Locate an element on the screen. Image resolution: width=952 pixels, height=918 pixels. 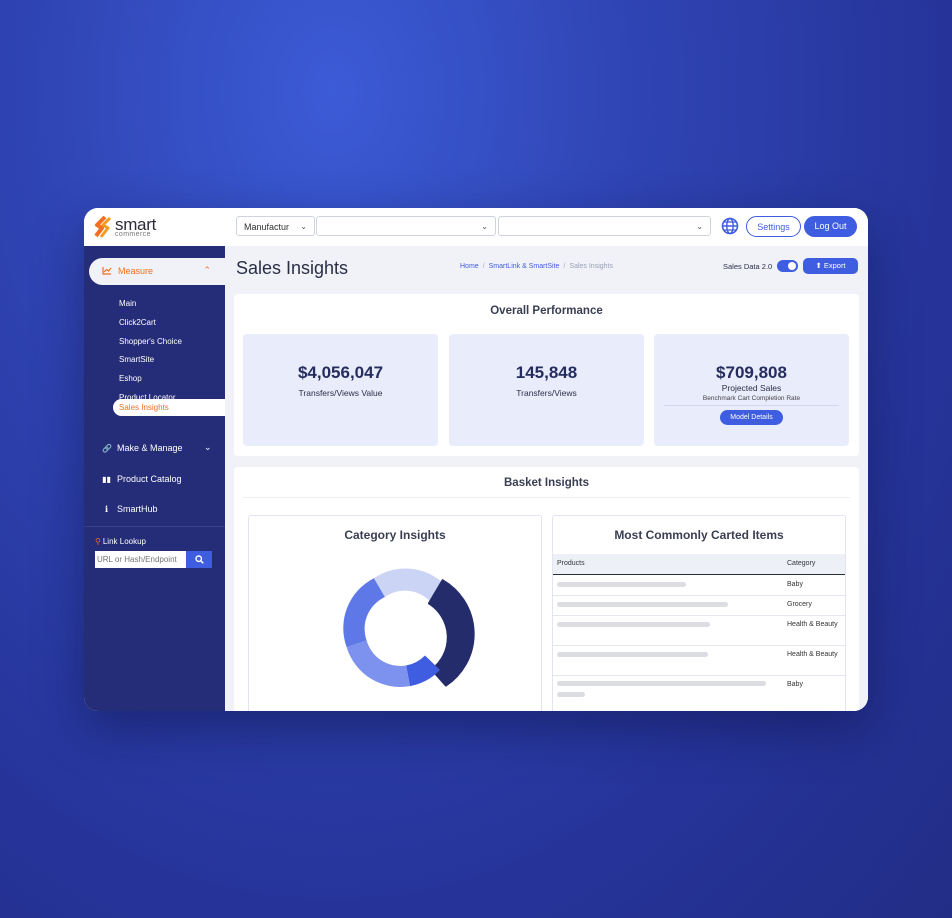
sidebar-subitem-smartsite: SmartSite is located at coordinates (136, 359).